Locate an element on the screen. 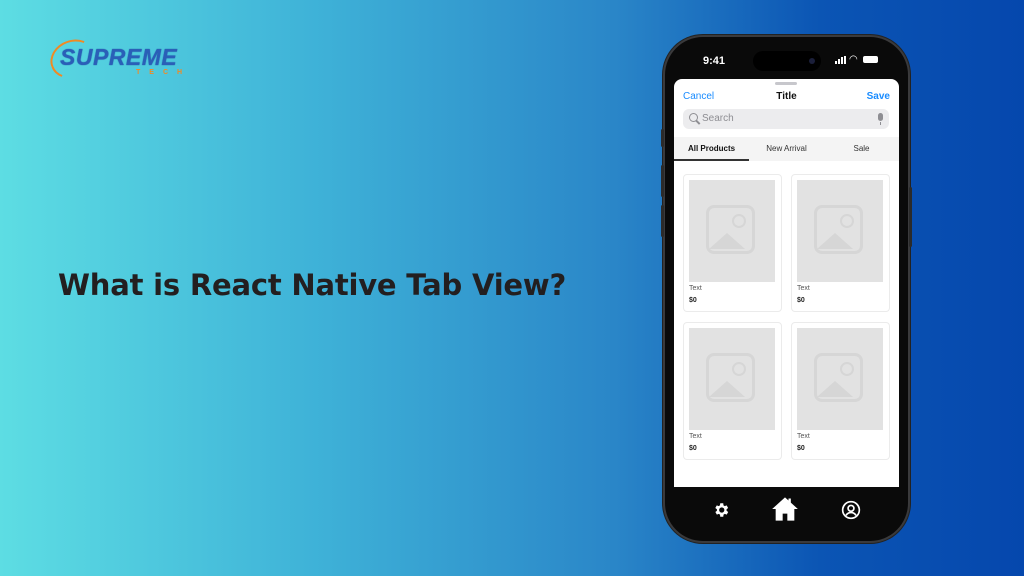 The height and width of the screenshot is (576, 1024). bottom-tab-bar is located at coordinates (786, 514).